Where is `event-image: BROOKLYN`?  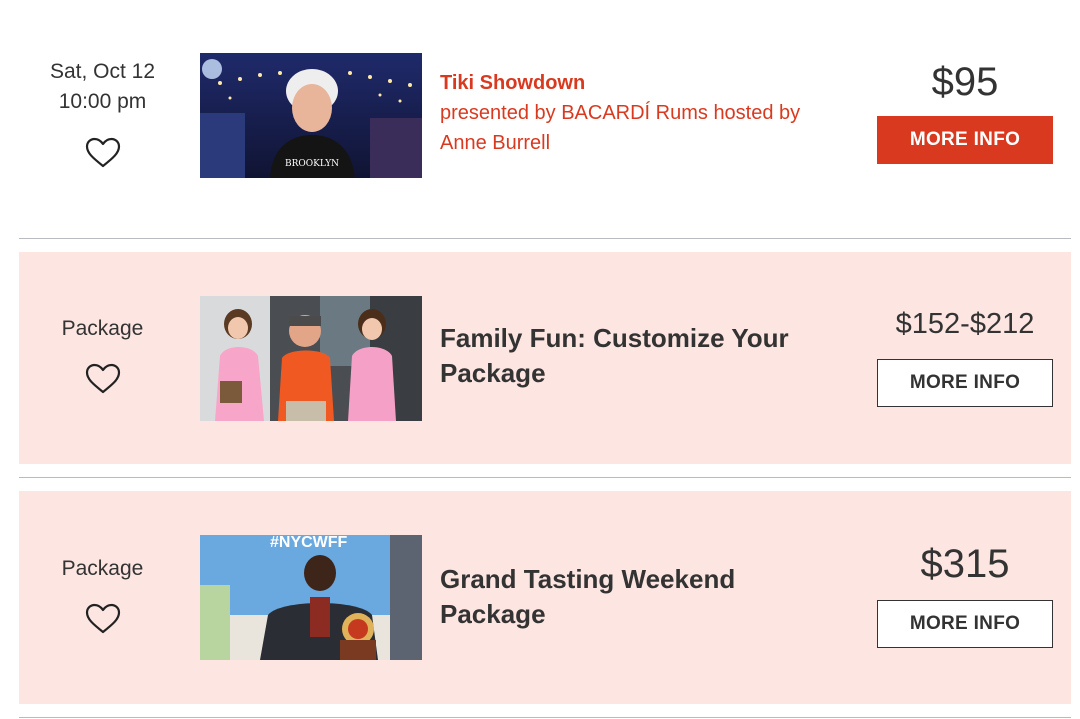
event-image: BROOKLYN is located at coordinates (311, 115).